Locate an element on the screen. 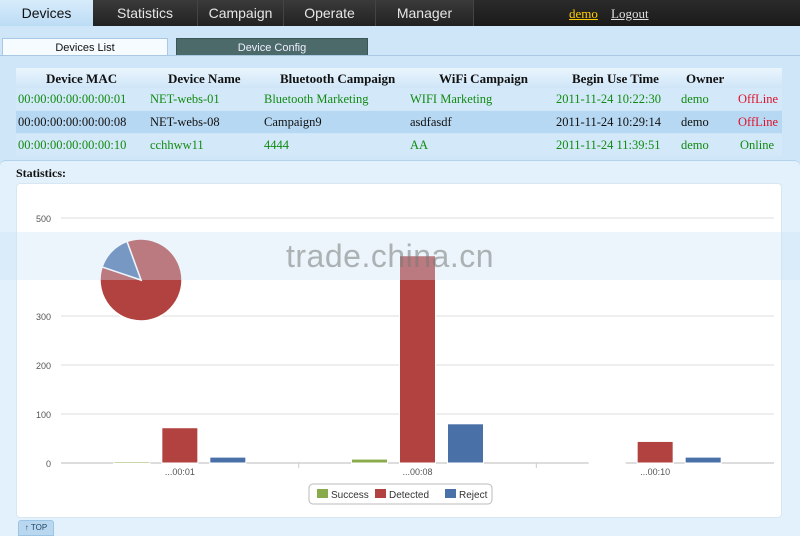 The width and height of the screenshot is (800, 536). subtab-devices-list: Devices List is located at coordinates (85, 47).